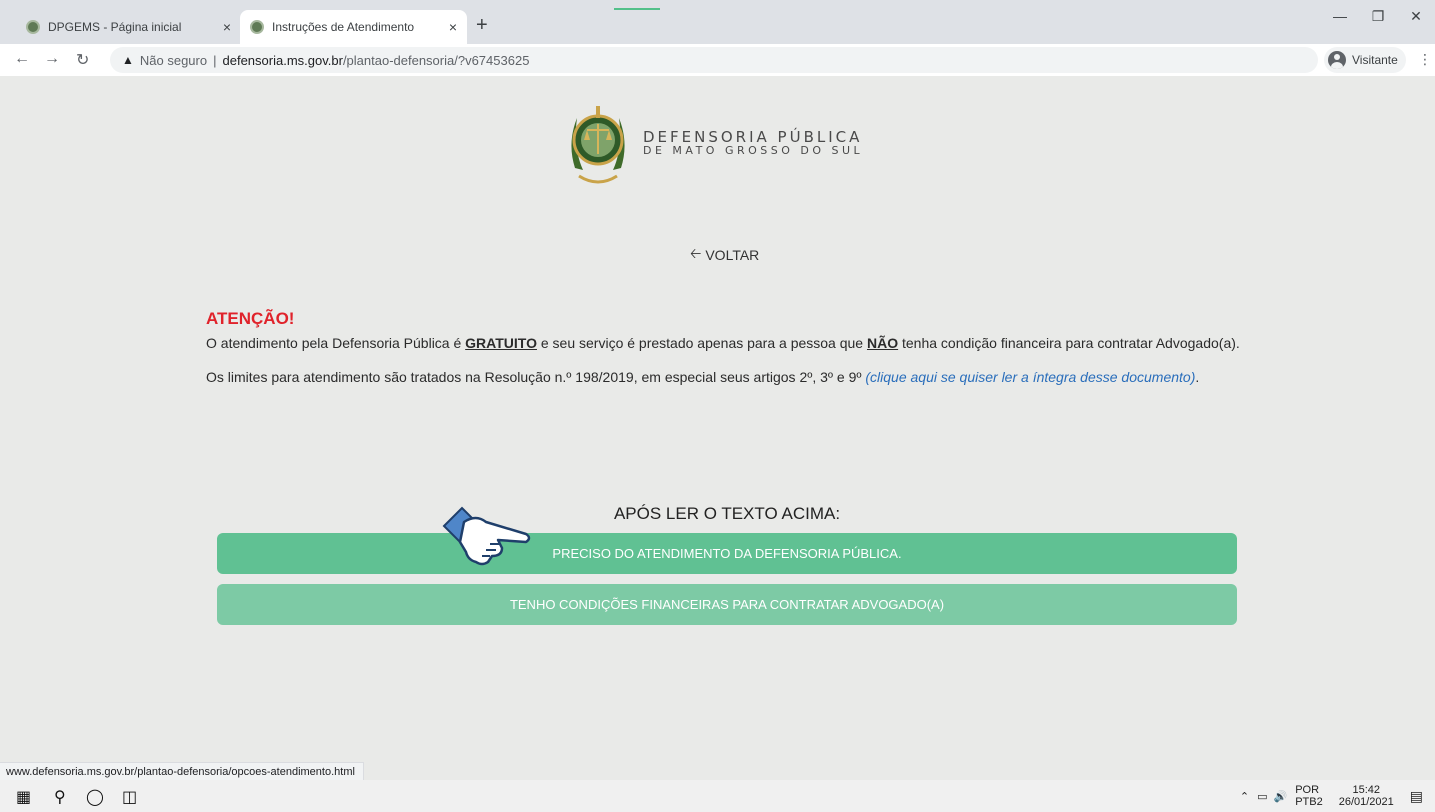  I want to click on minimize-icon: —, so click(1340, 16).